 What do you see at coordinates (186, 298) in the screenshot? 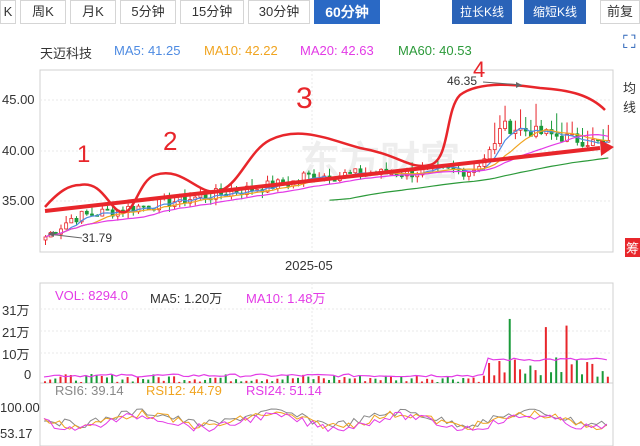
I see `vol-ma5-value: MA5: 1.20万` at bounding box center [186, 298].